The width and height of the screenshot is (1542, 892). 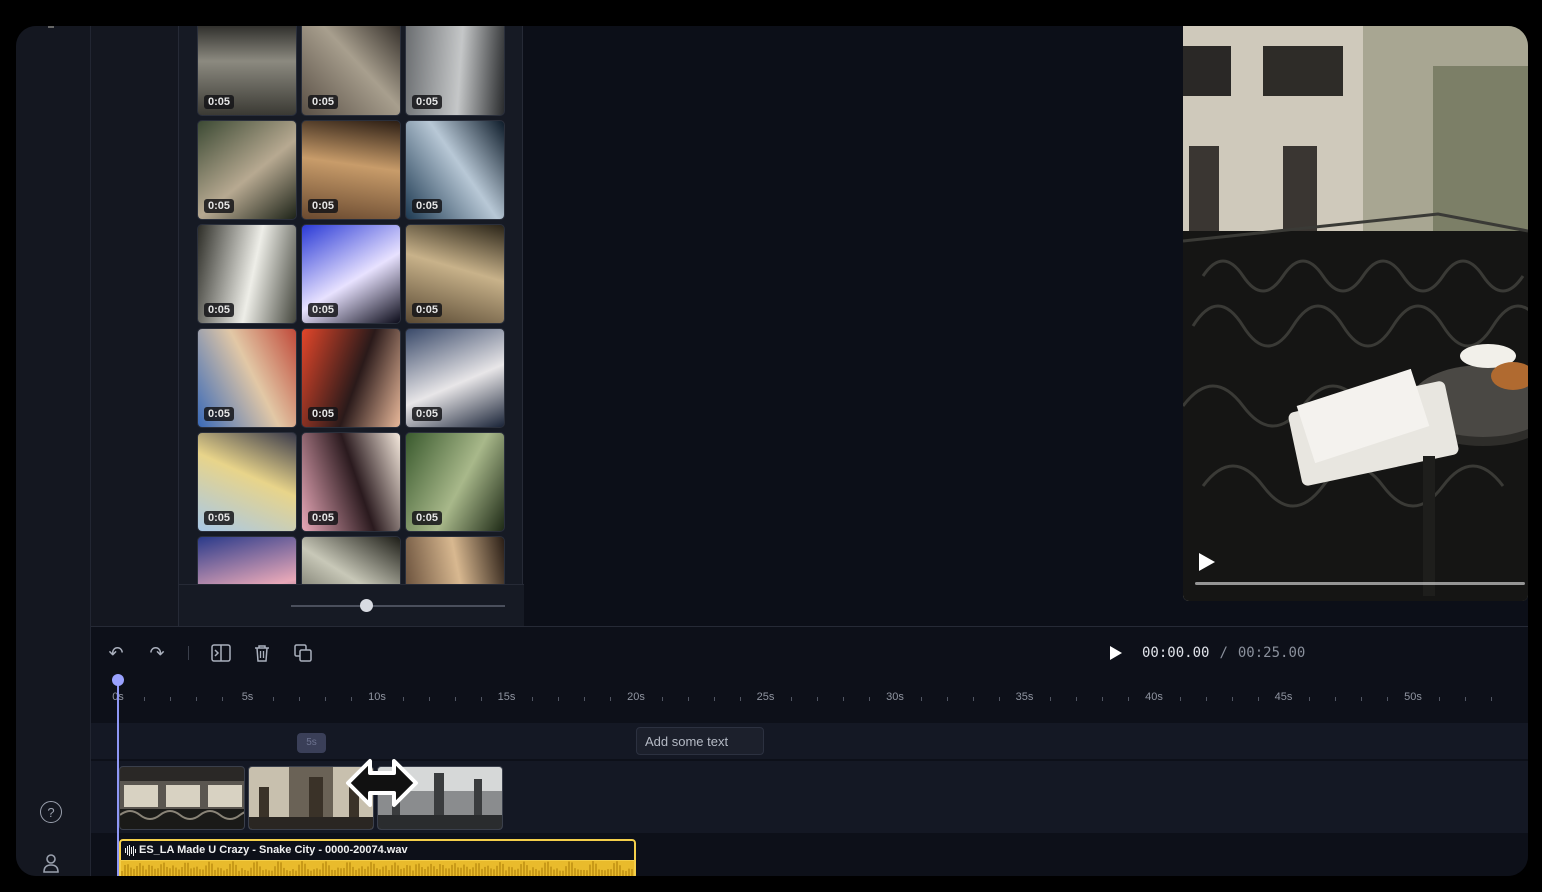 What do you see at coordinates (815, 699) in the screenshot?
I see `timeline-ruler: 0s5s10s15s20s25s30s35s40s45s50s` at bounding box center [815, 699].